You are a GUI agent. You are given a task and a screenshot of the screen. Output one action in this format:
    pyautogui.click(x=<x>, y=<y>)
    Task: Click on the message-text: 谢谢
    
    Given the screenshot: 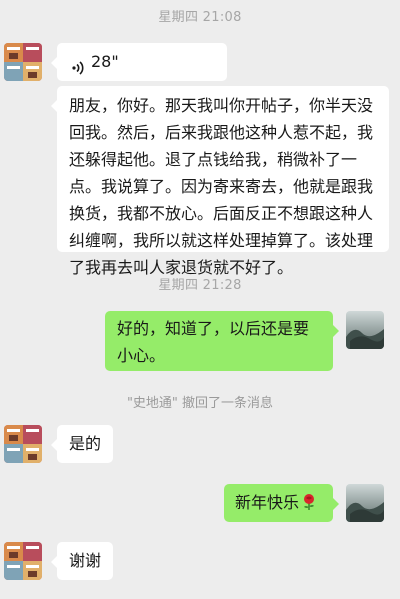 What is the action you would take?
    pyautogui.click(x=85, y=560)
    